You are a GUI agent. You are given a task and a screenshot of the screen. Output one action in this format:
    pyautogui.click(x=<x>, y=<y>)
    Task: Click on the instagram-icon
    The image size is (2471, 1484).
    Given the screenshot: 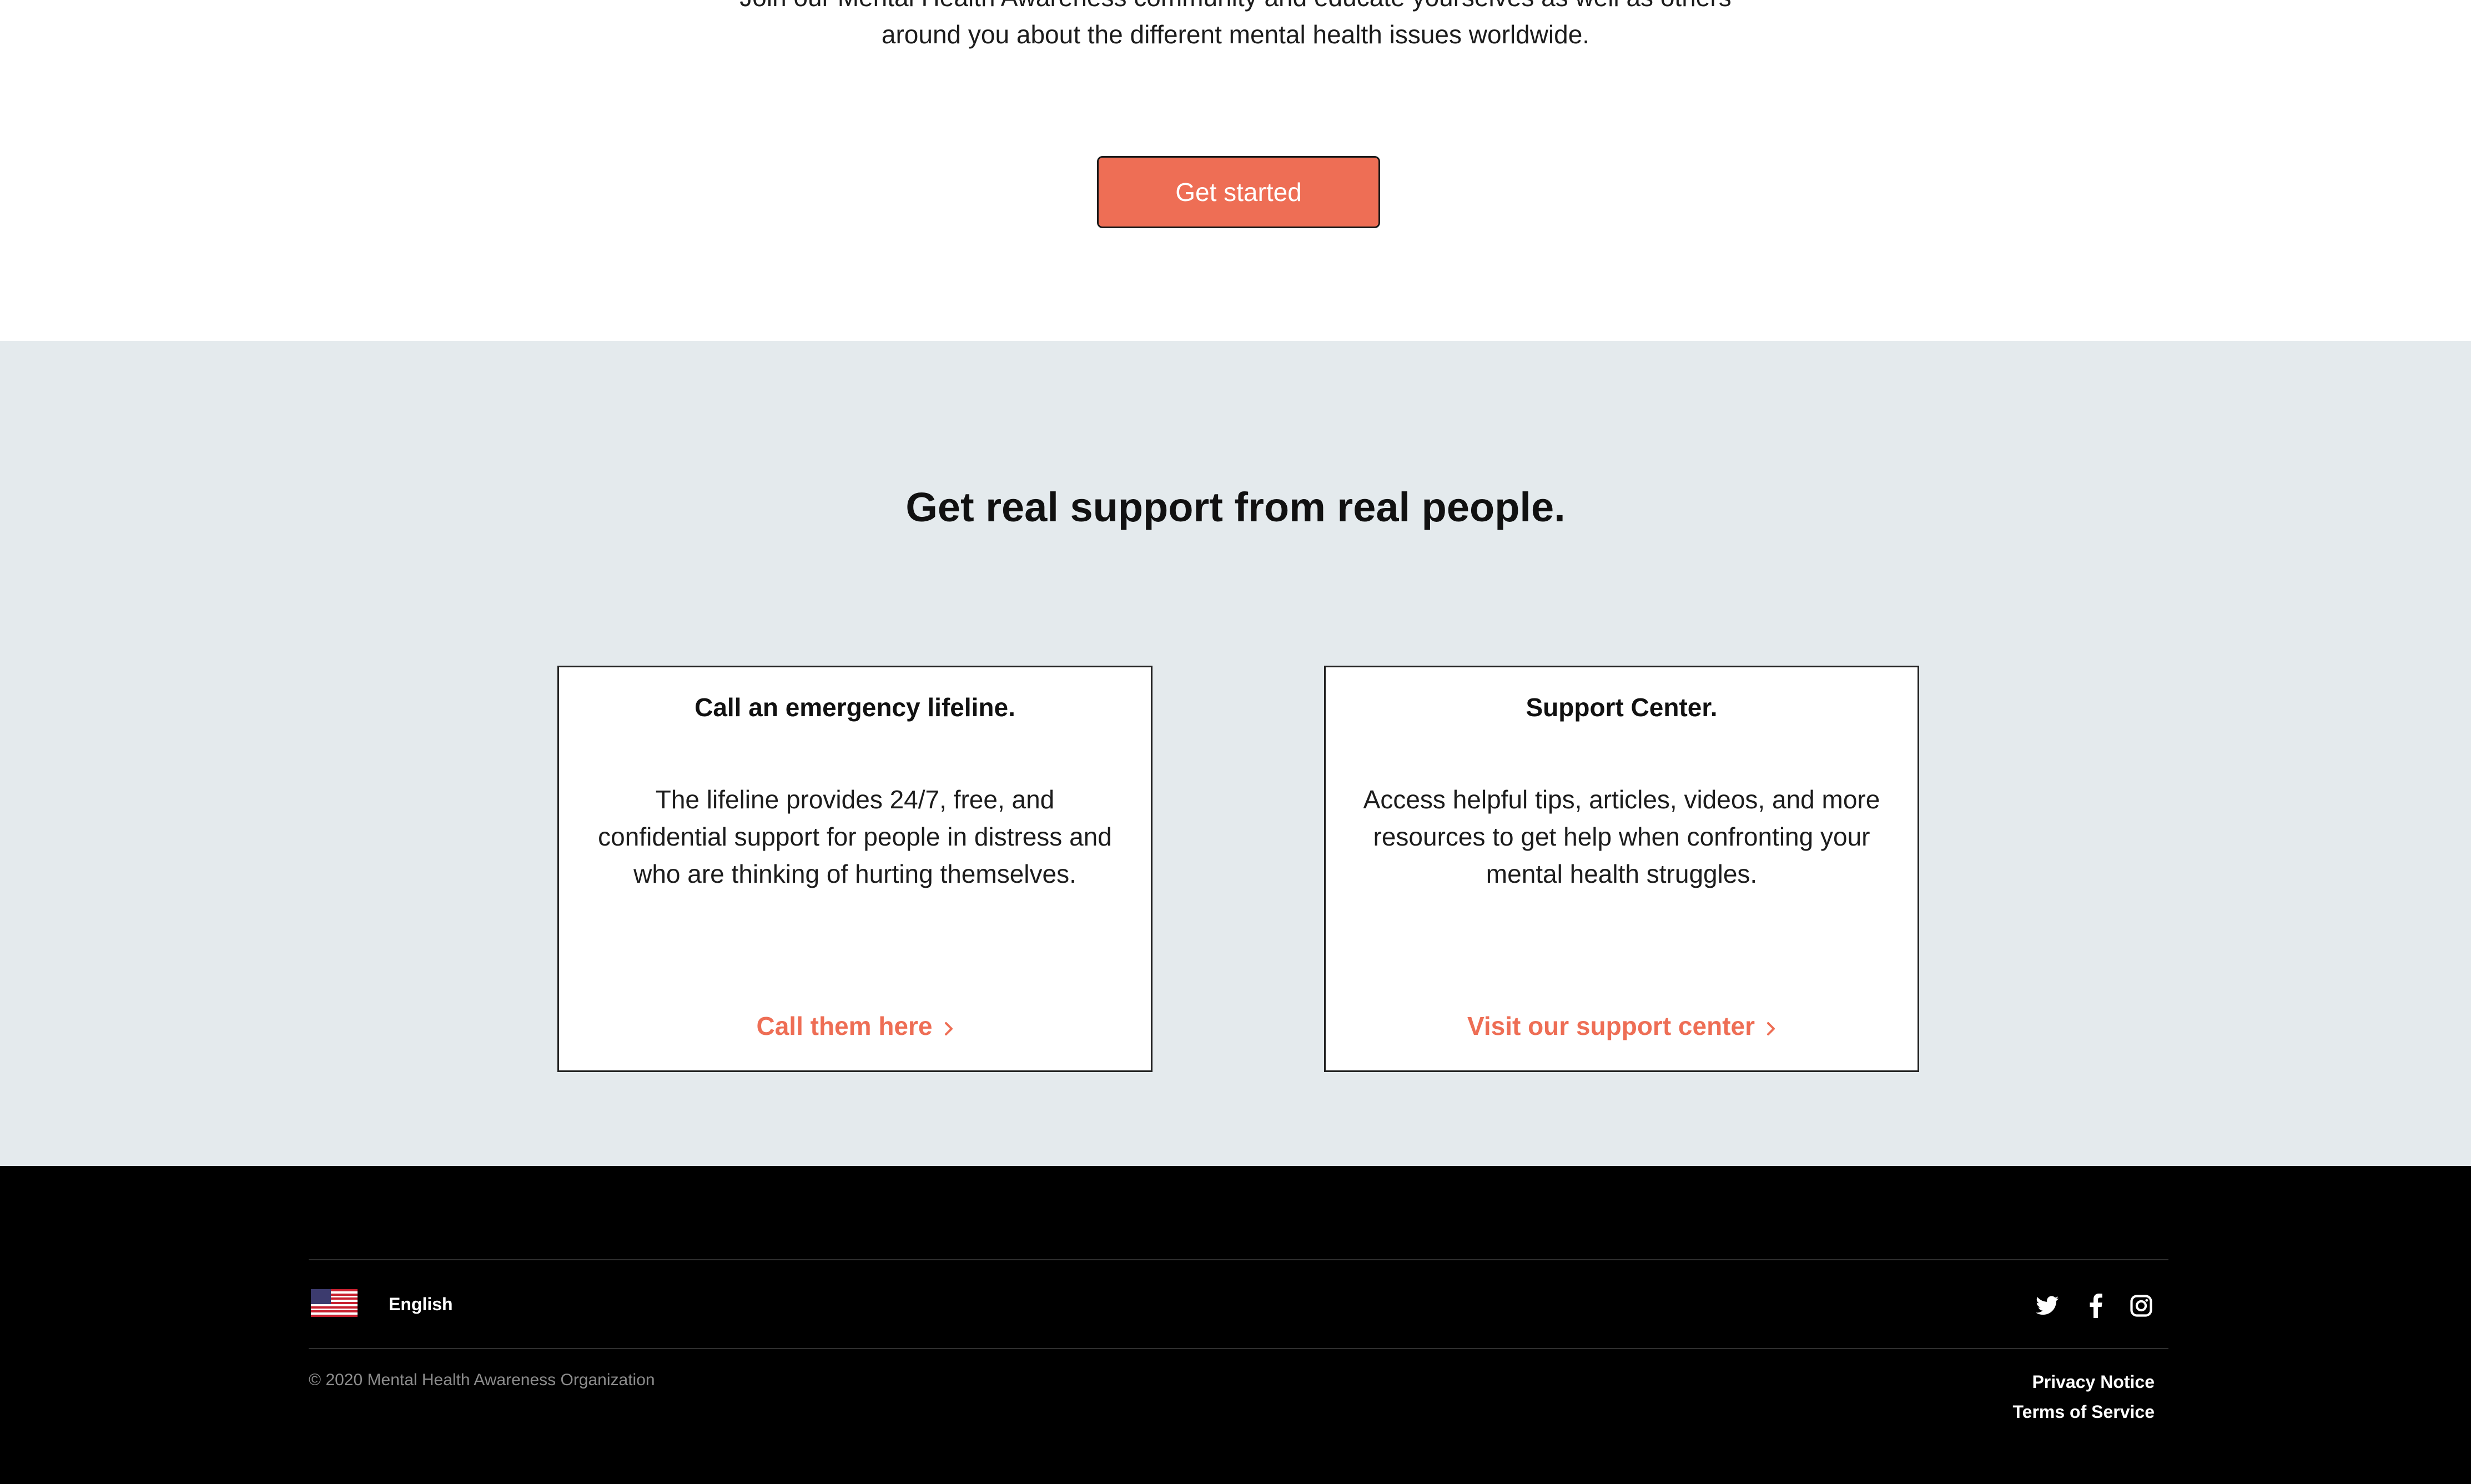 What is the action you would take?
    pyautogui.click(x=2141, y=1305)
    